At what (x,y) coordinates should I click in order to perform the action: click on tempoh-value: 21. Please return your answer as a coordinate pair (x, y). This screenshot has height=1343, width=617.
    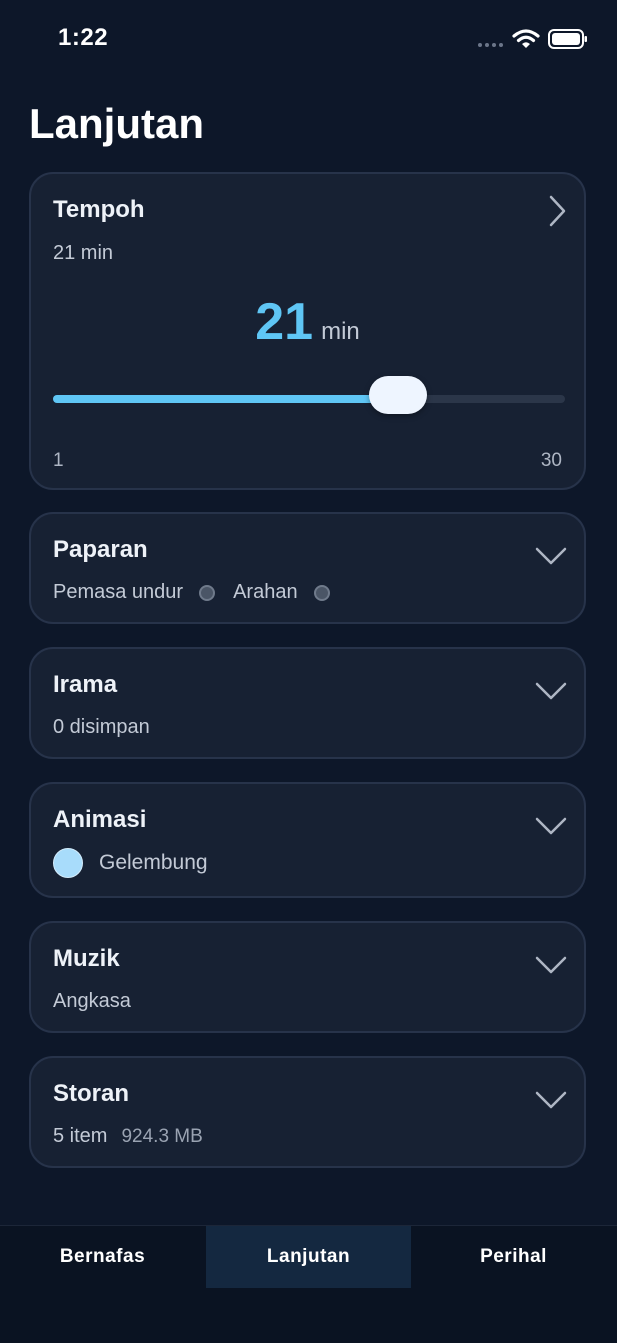
    Looking at the image, I should click on (284, 322).